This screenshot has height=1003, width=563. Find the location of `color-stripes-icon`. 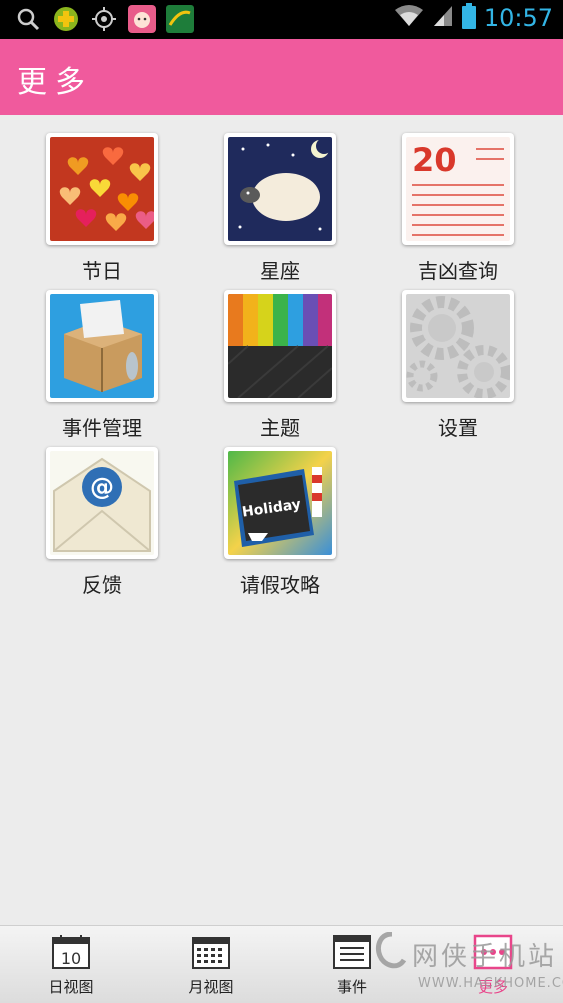

color-stripes-icon is located at coordinates (280, 346).